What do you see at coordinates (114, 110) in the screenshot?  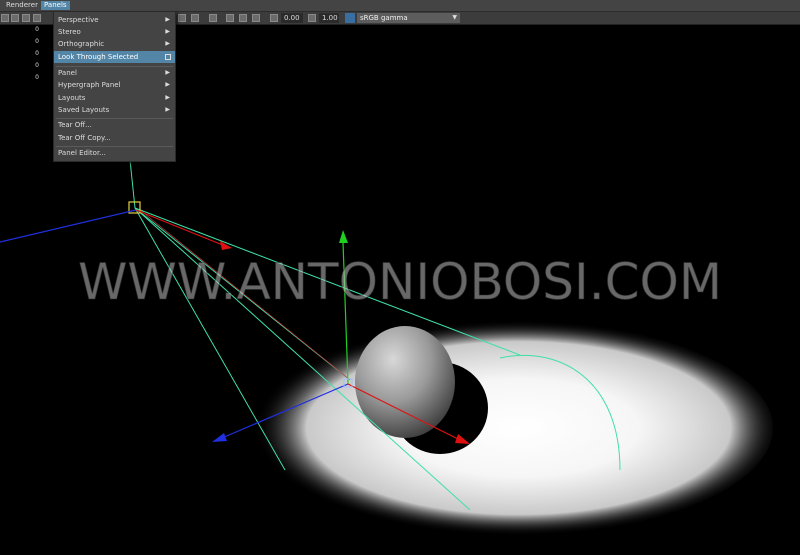 I see `menu-item-saved-layouts: Saved Layouts ▶` at bounding box center [114, 110].